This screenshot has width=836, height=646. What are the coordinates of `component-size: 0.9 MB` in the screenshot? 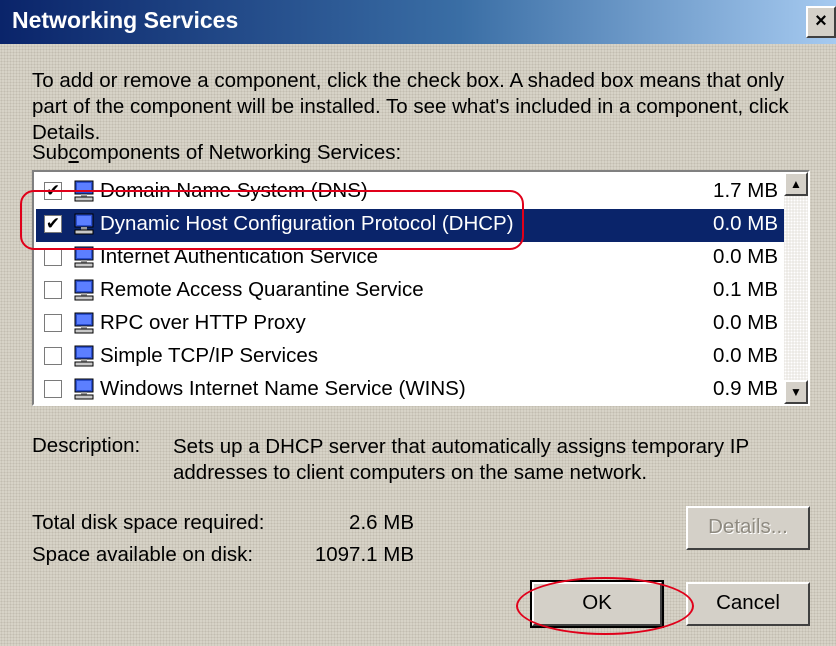 It's located at (745, 388).